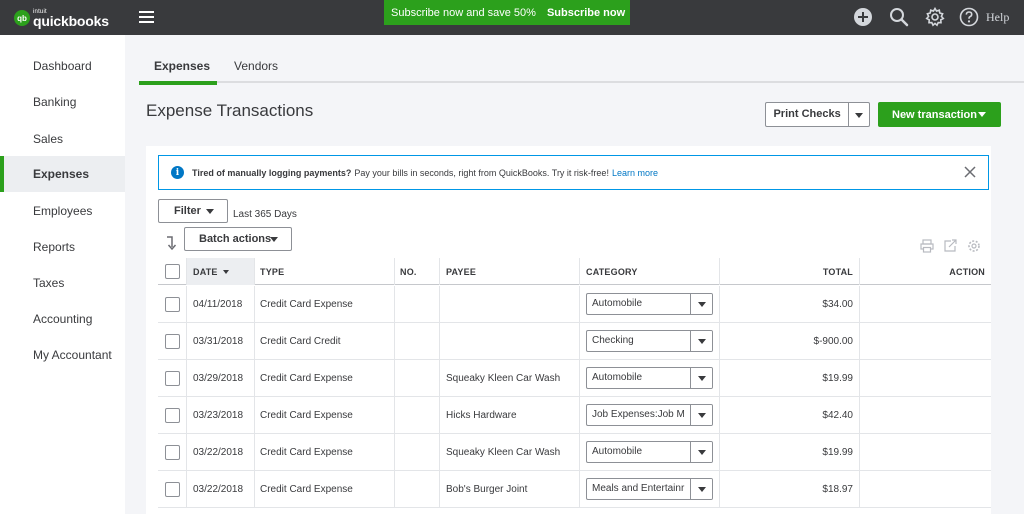  What do you see at coordinates (649, 341) in the screenshot?
I see `category-select: Checking` at bounding box center [649, 341].